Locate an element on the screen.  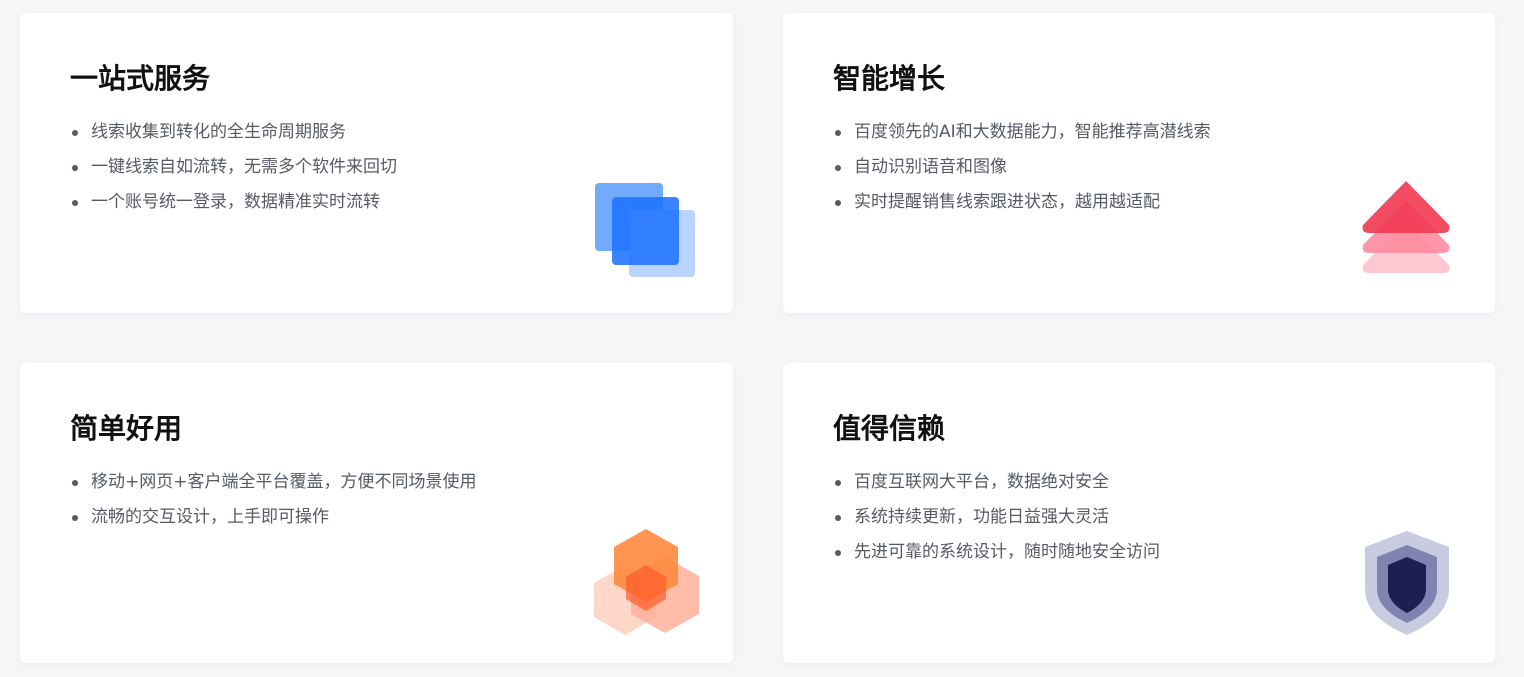
card-title: 简单好用 is located at coordinates (126, 428).